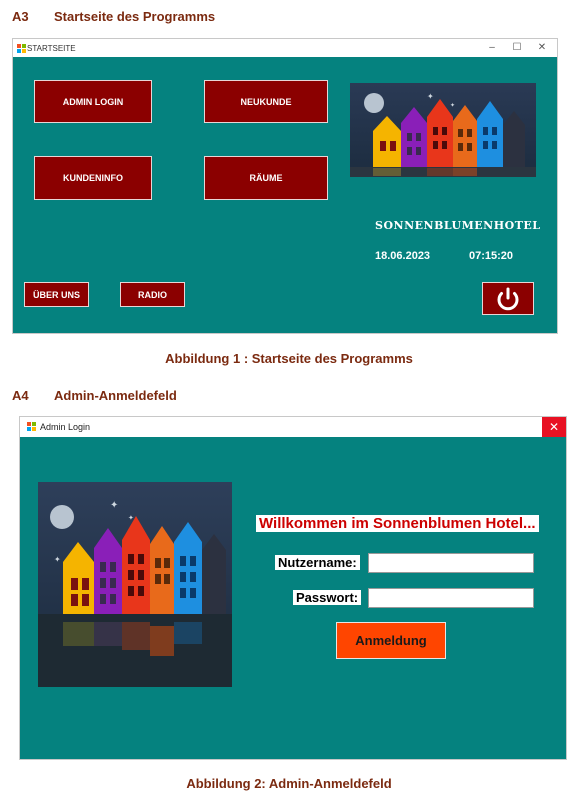  I want to click on hotel-houses-image: ✦ ✦ ✦, so click(135, 584).